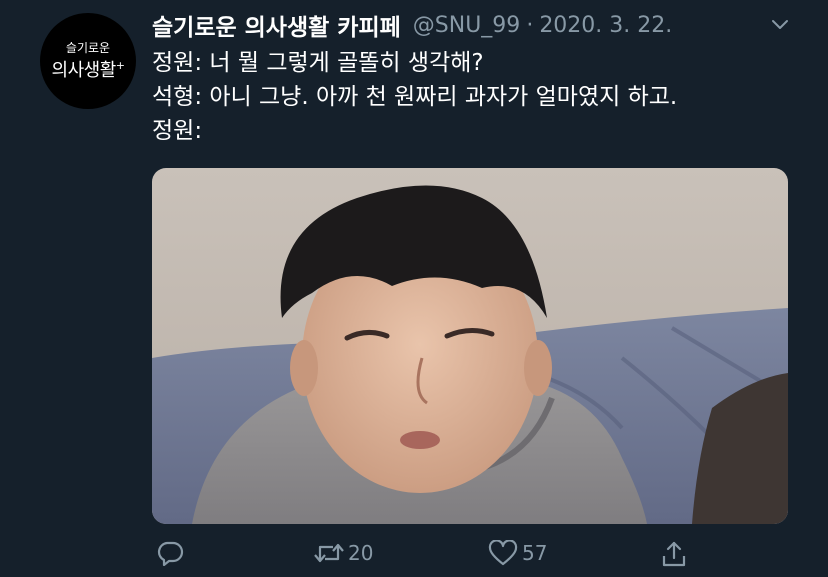  Describe the element at coordinates (84, 70) in the screenshot. I see `avatar-text-title: 의사생활` at that location.